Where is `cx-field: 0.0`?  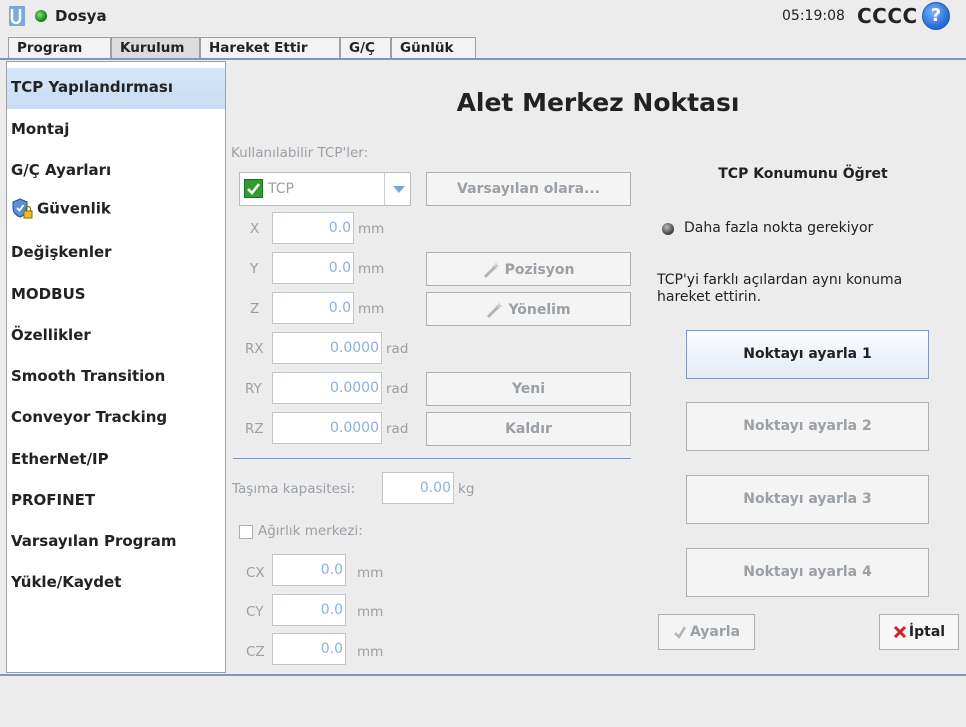
cx-field: 0.0 is located at coordinates (309, 570).